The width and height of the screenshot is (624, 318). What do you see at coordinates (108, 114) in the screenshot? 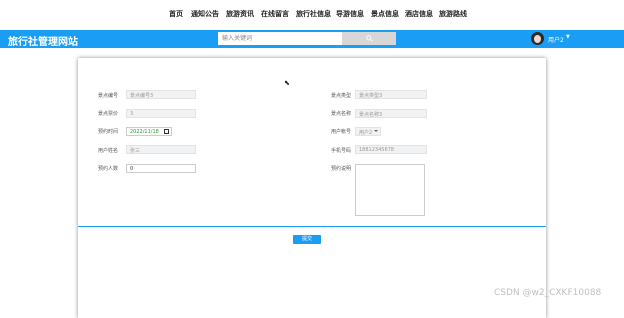
I see `label-spot-price: 景点票价` at bounding box center [108, 114].